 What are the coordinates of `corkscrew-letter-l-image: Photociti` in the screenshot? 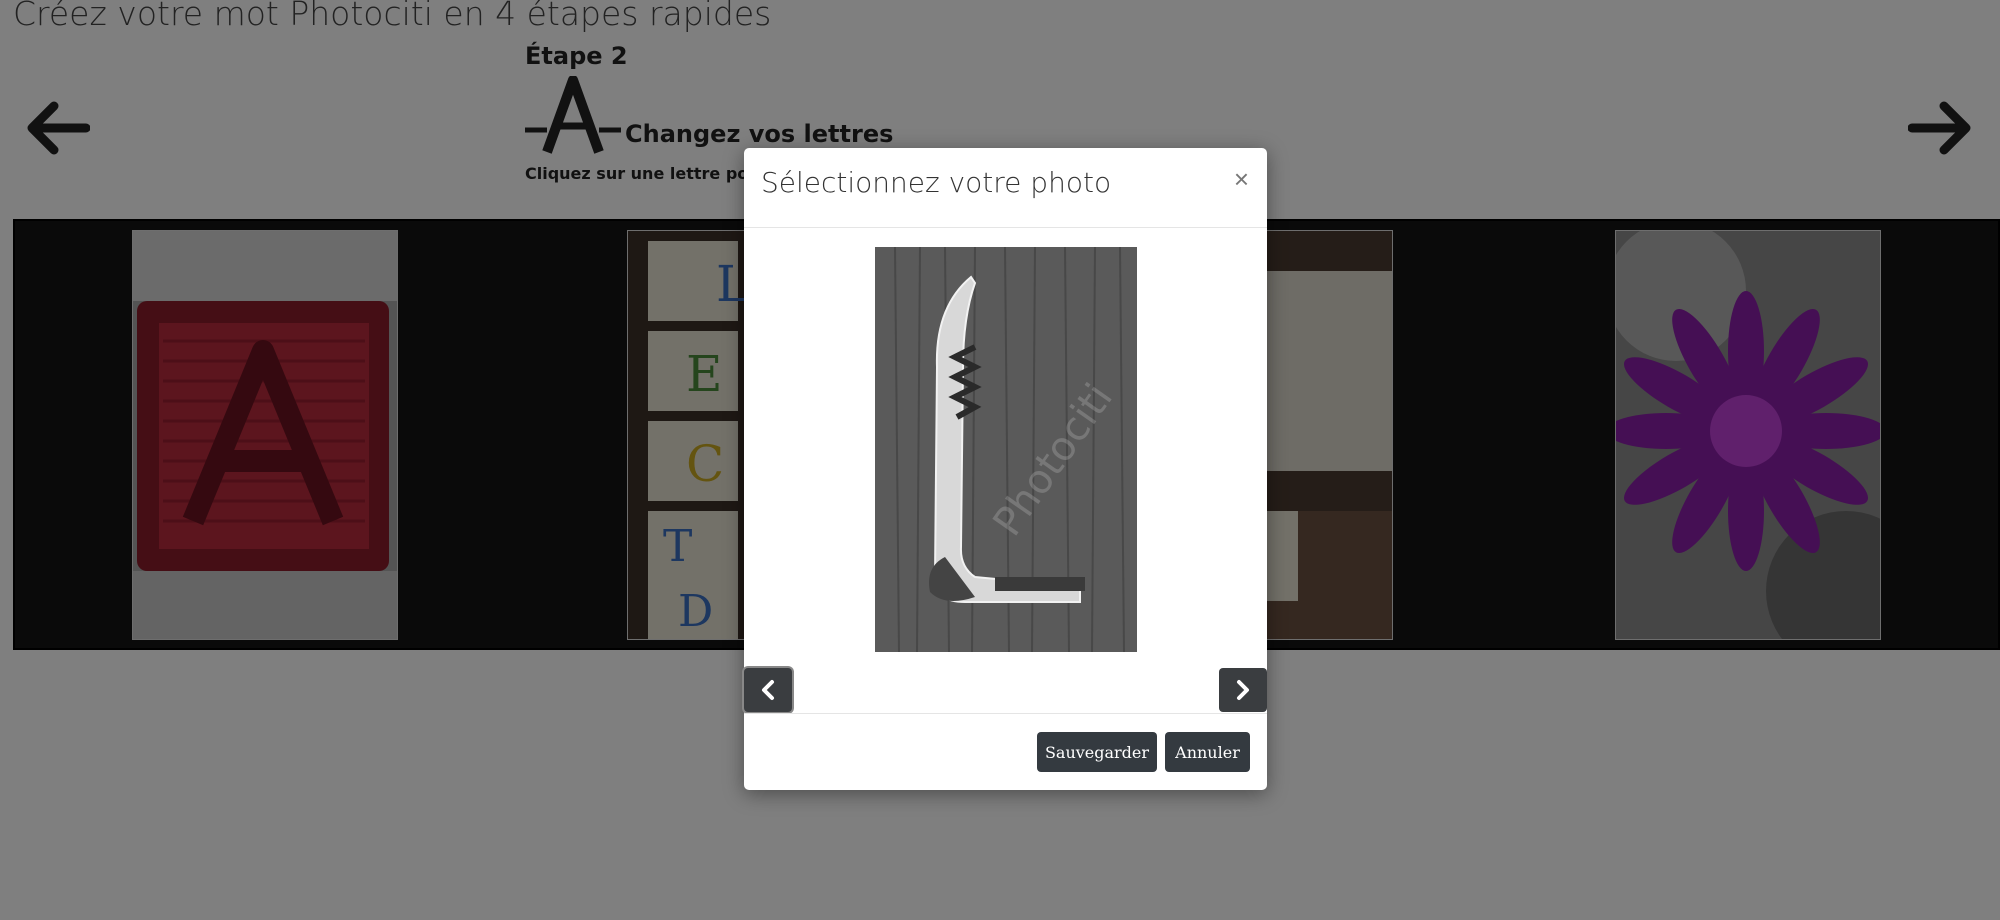 It's located at (1006, 449).